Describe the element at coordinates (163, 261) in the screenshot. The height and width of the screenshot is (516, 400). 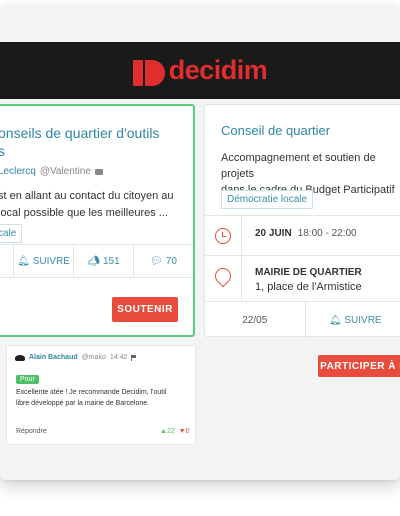
I see `comments-count: 💬︎ 70` at that location.